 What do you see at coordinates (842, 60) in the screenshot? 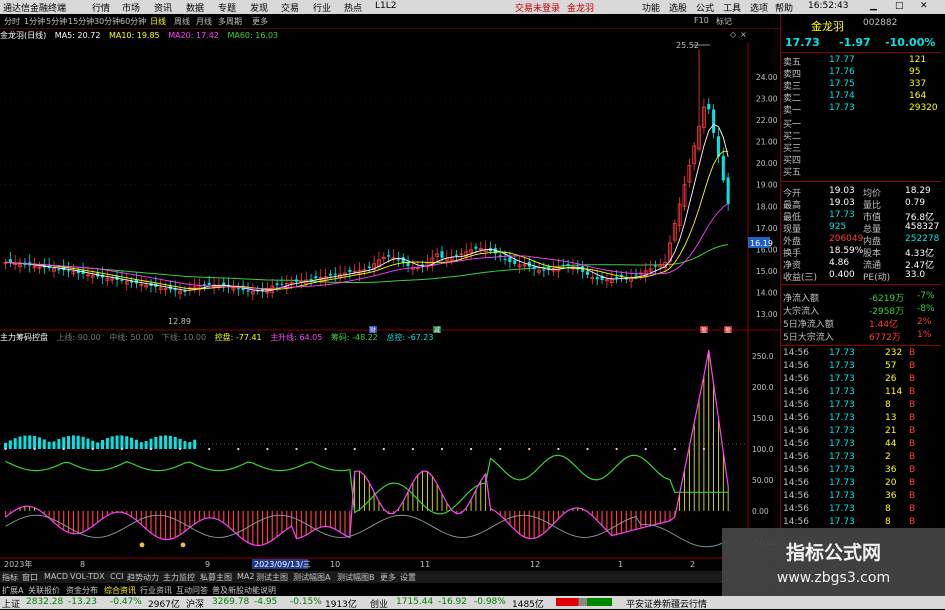
I see `ask-price: 17.77` at bounding box center [842, 60].